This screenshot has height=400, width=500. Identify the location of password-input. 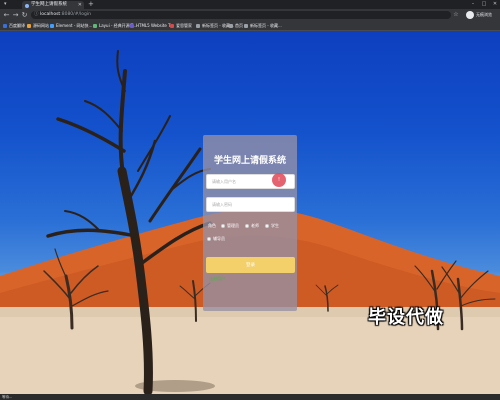
(250, 204).